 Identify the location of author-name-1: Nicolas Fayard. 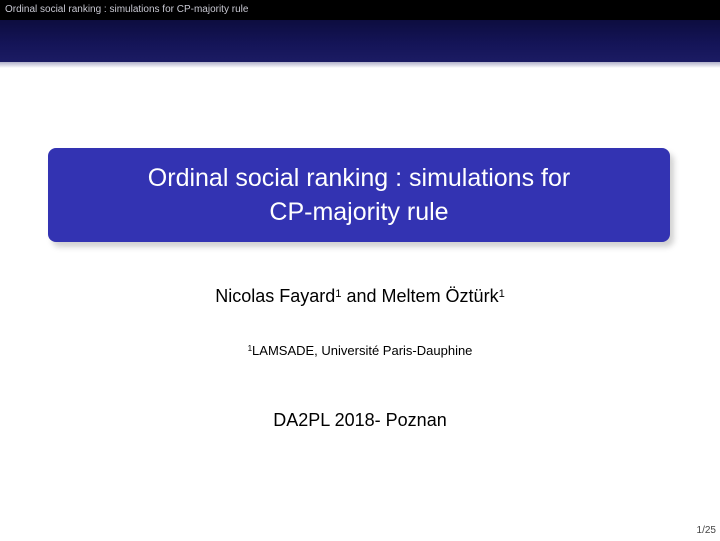
(275, 296).